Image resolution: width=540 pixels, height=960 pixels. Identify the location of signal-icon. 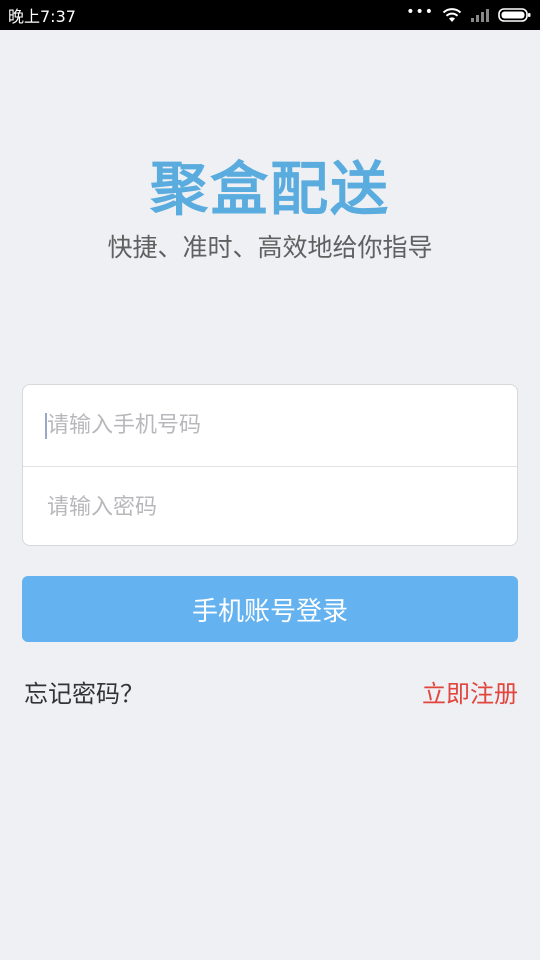
(480, 15).